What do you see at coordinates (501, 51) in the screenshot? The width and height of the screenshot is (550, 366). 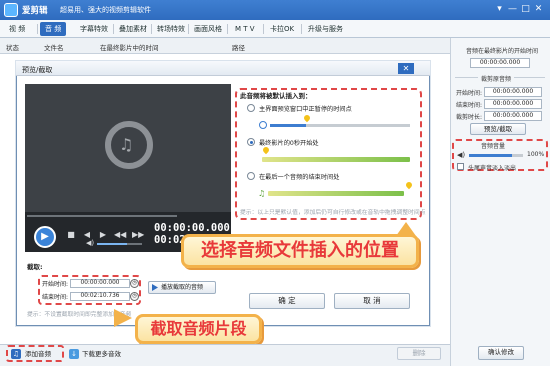 I see `start-in-final-label: 音频在最终影片的开始时间` at bounding box center [501, 51].